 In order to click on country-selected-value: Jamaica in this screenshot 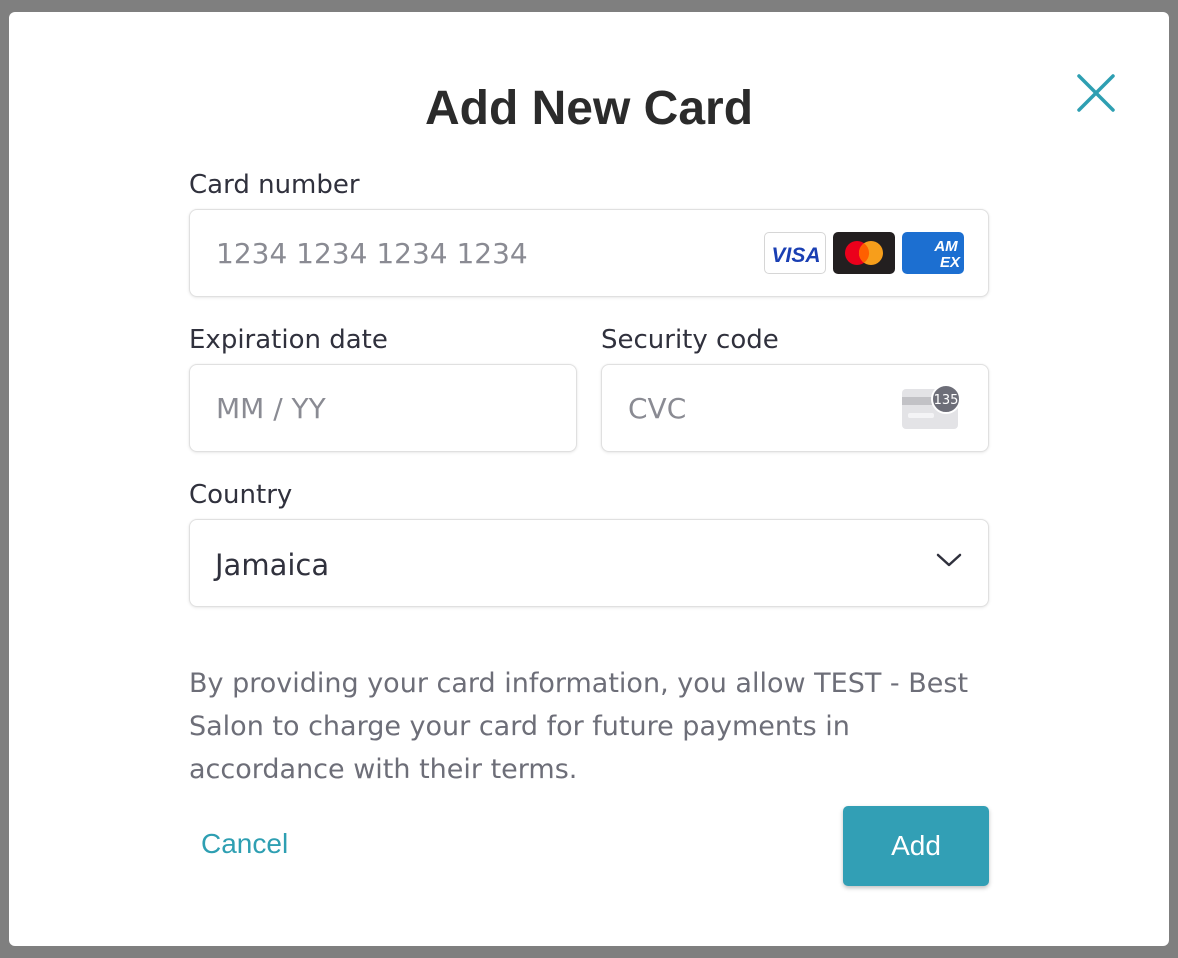, I will do `click(272, 565)`.